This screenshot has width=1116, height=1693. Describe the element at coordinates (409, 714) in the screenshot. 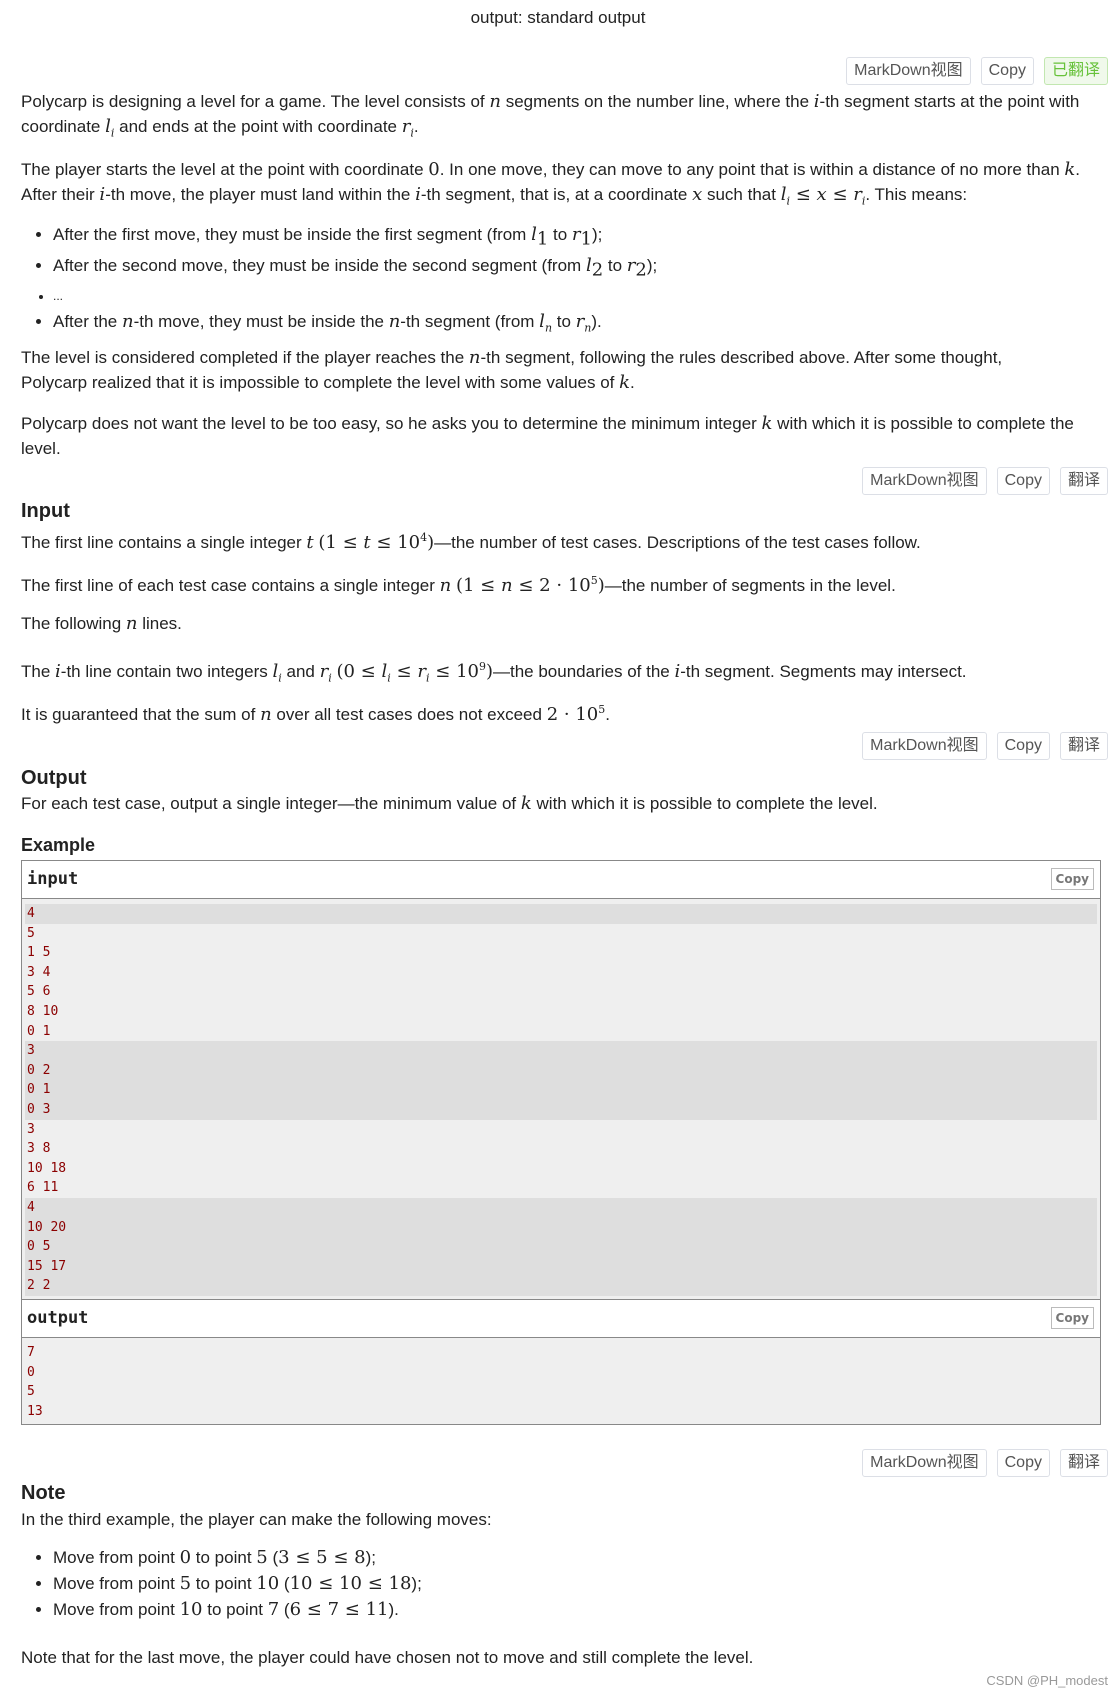

I see `text: over all test cases does not exceed` at that location.